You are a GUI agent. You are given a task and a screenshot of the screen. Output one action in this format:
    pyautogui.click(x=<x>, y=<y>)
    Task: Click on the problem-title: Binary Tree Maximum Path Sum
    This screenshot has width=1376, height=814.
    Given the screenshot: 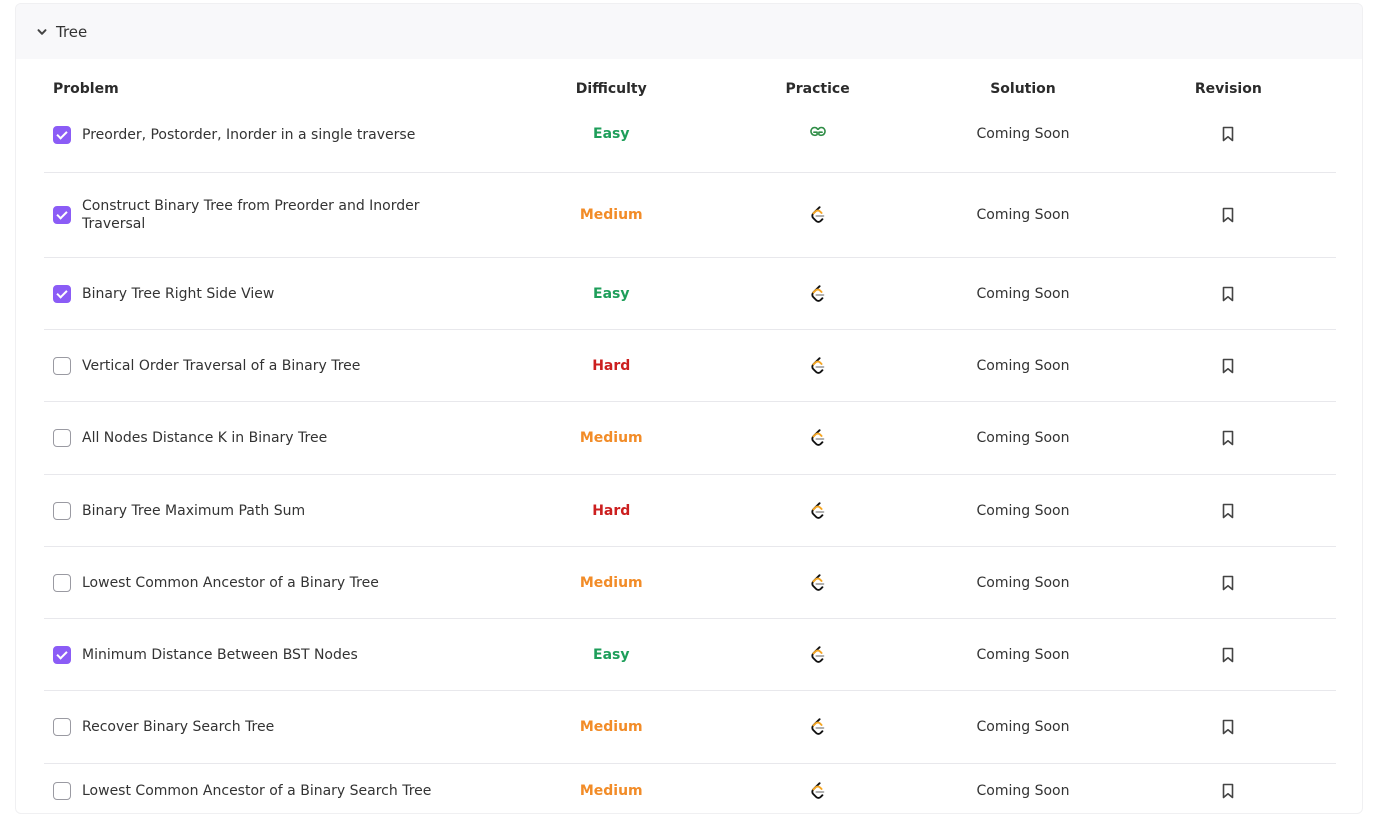 What is the action you would take?
    pyautogui.click(x=272, y=511)
    